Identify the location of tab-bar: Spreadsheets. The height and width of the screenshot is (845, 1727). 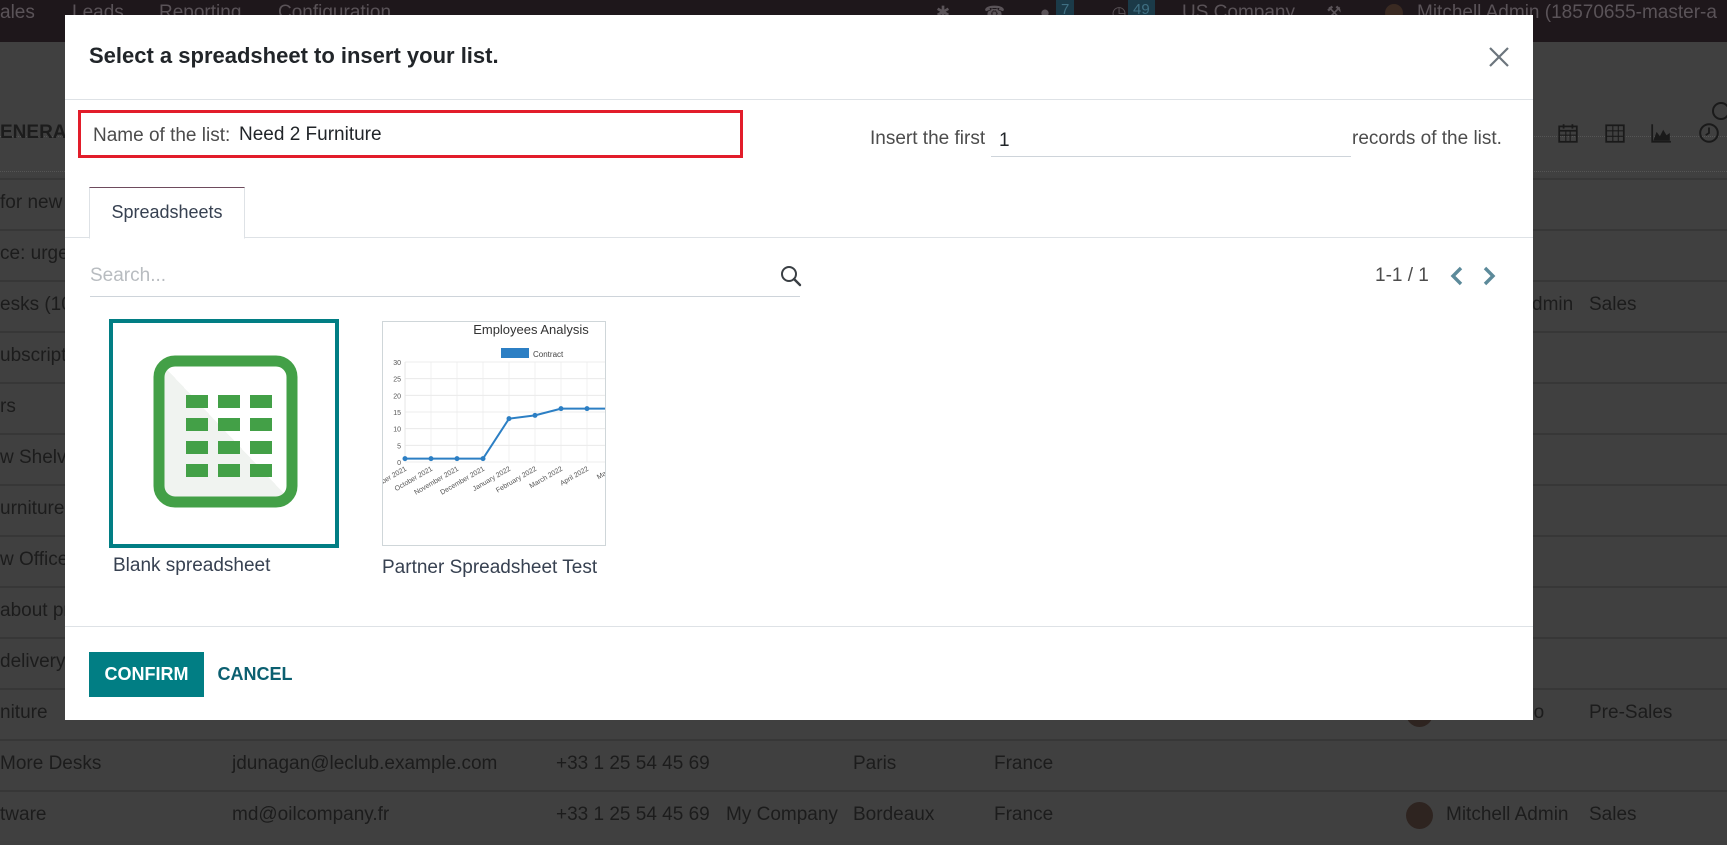
(799, 212).